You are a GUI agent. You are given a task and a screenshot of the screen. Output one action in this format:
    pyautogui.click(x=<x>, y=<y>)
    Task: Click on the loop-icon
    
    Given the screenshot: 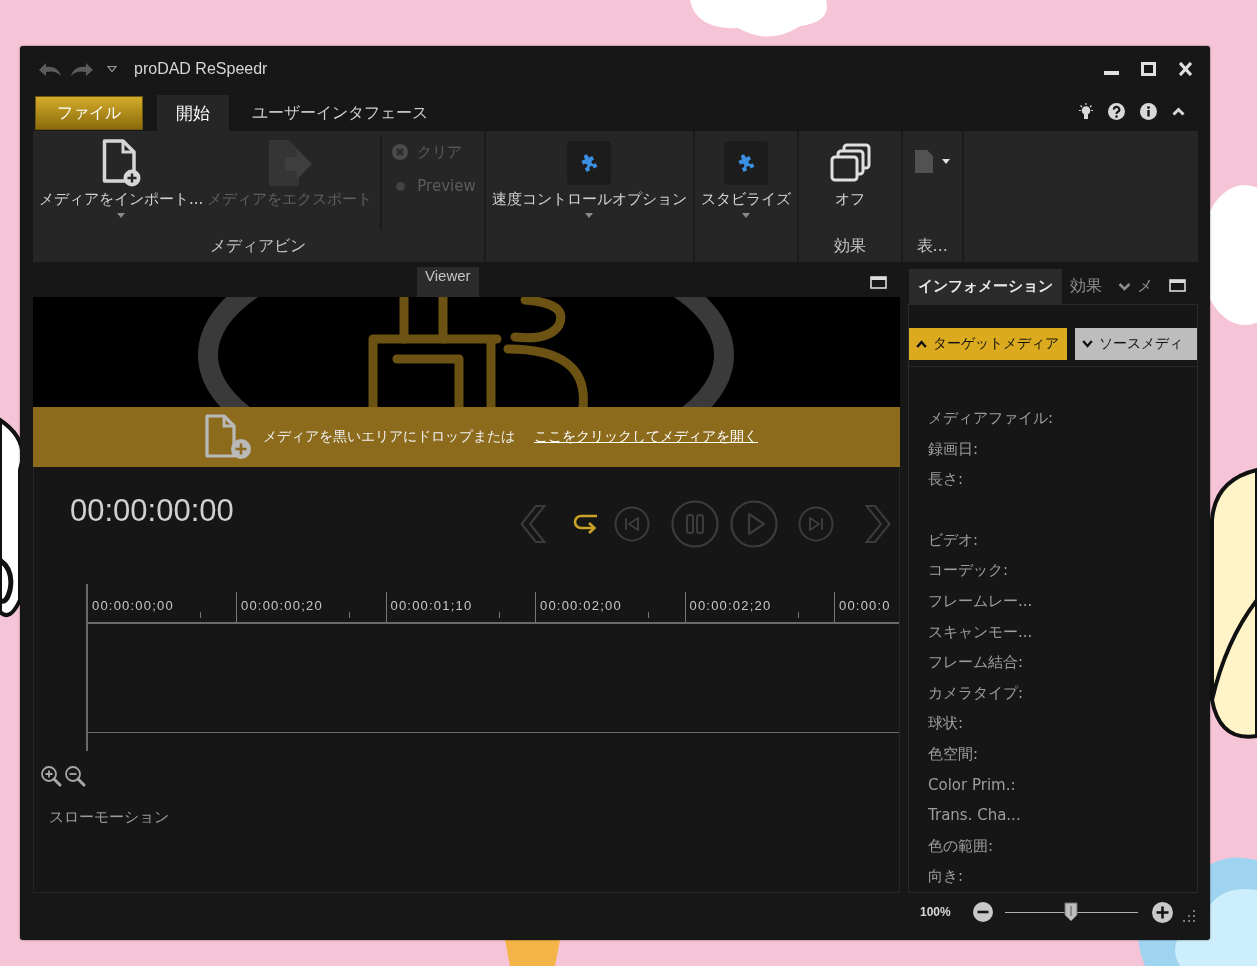 What is the action you would take?
    pyautogui.click(x=586, y=524)
    